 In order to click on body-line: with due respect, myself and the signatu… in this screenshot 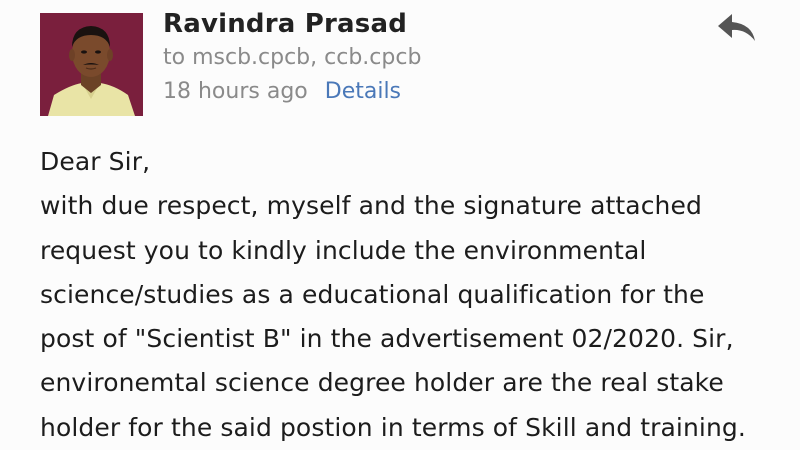, I will do `click(371, 206)`.